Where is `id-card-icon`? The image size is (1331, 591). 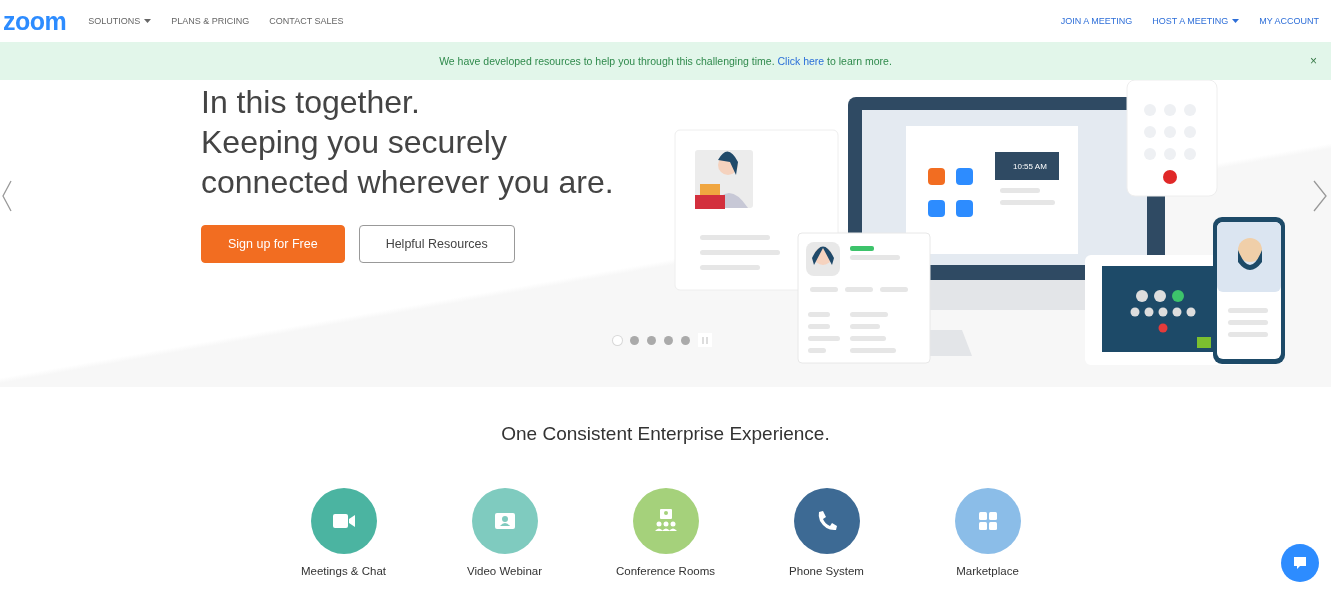
id-card-icon is located at coordinates (504, 521).